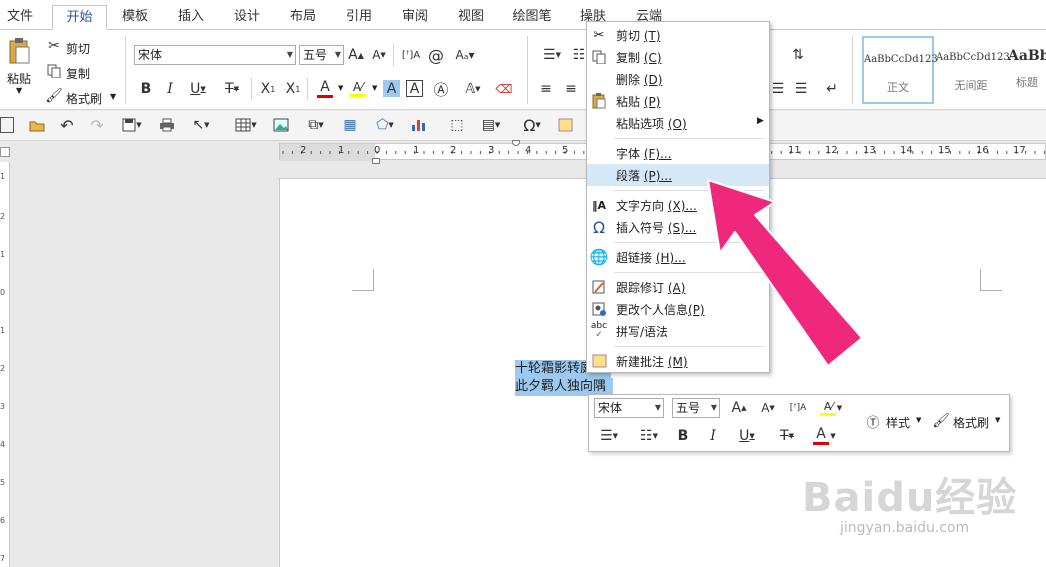  Describe the element at coordinates (414, 88) in the screenshot. I see `char-border-icon: A` at that location.